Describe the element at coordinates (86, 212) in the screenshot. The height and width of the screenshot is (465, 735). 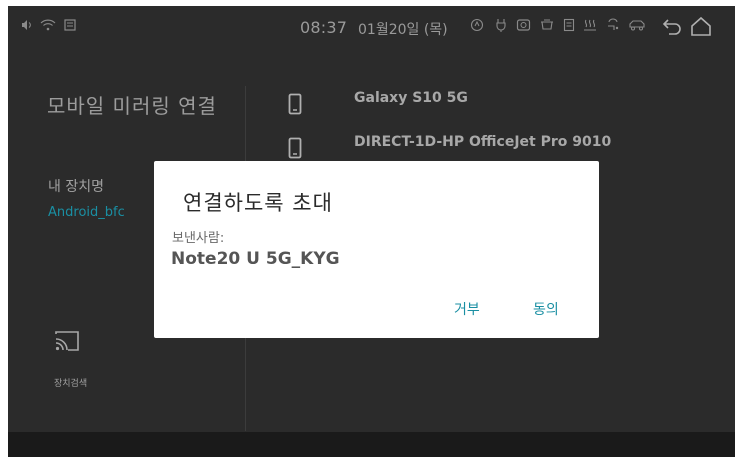
I see `device-name-value: Android_bfc` at that location.